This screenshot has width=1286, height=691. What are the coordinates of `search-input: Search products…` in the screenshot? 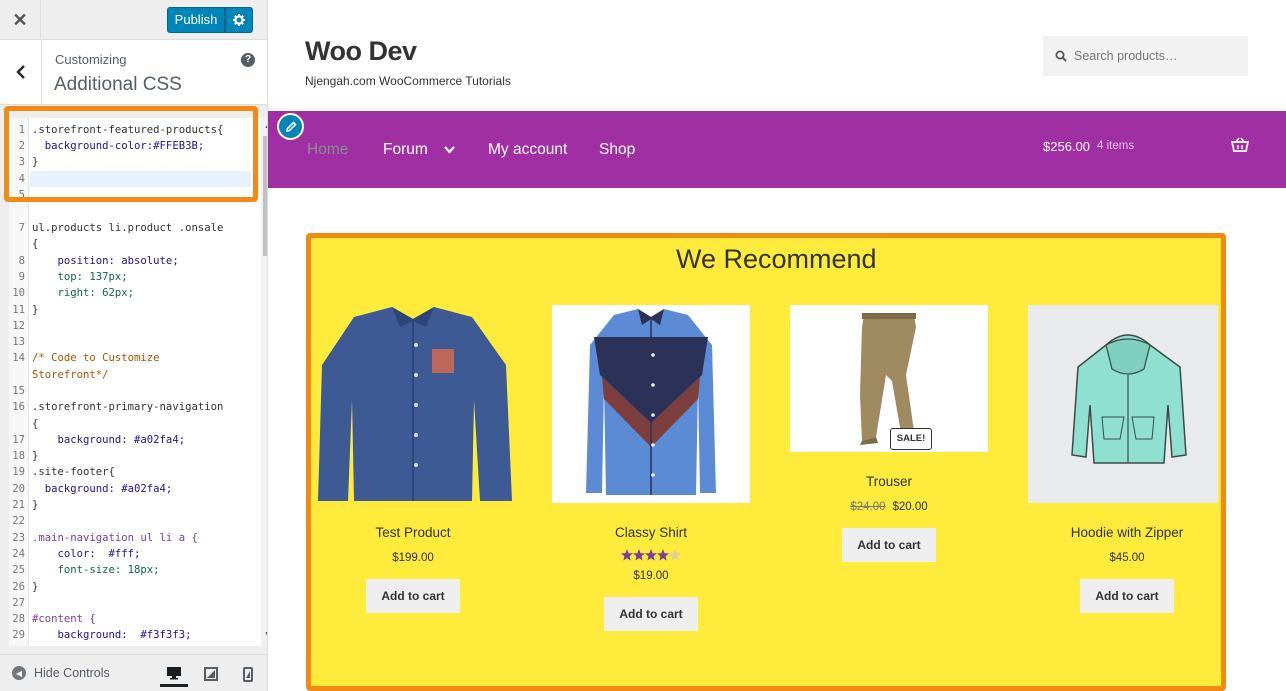 It's located at (1145, 56).